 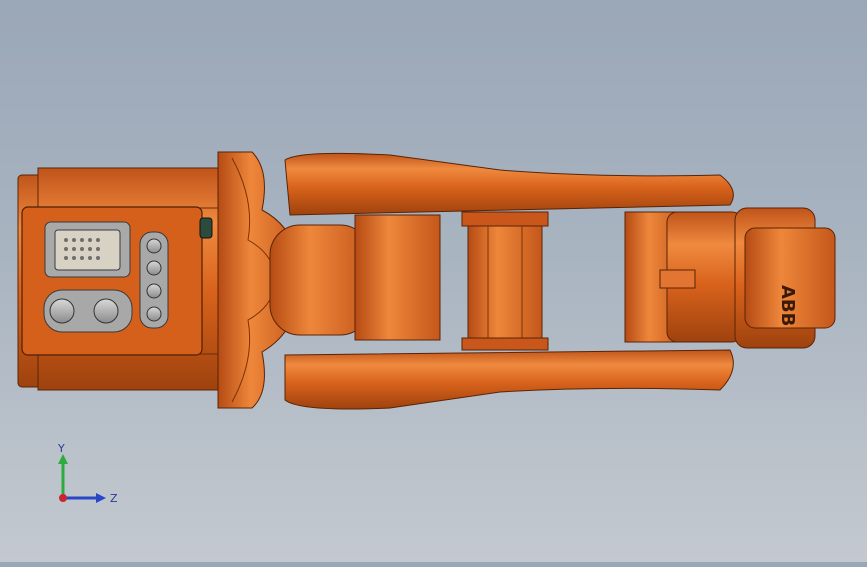 I want to click on y-axis-label: Y, so click(x=61, y=448).